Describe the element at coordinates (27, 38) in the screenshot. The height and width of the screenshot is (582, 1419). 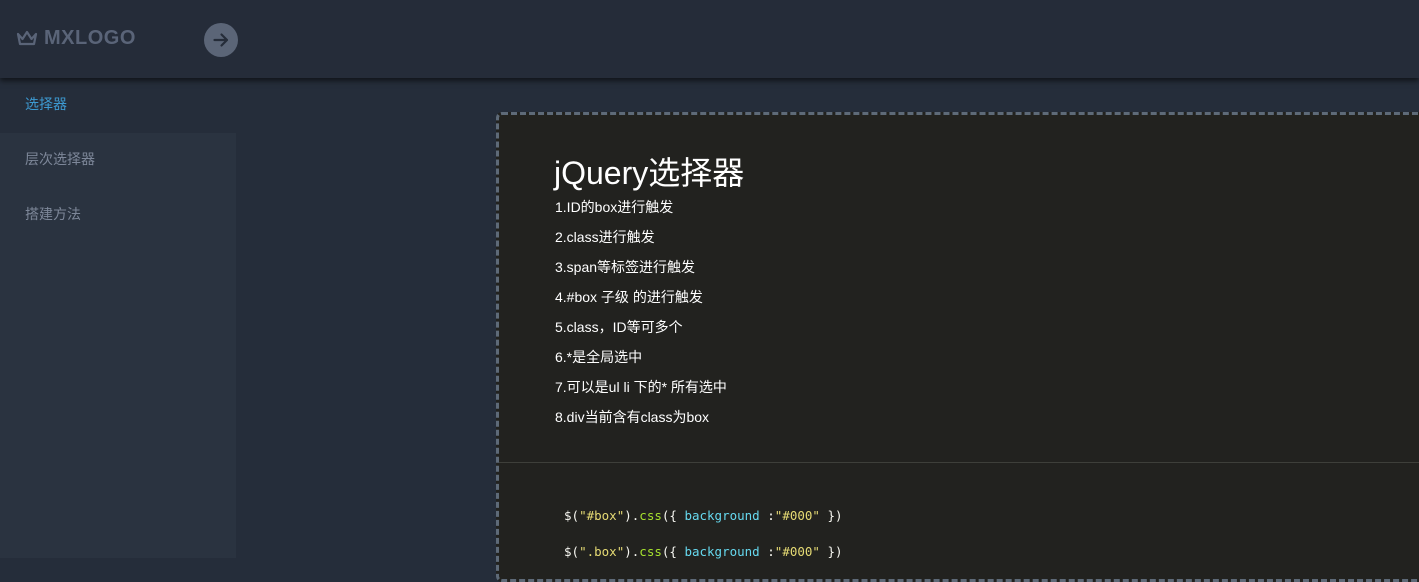
I see `crown-icon` at that location.